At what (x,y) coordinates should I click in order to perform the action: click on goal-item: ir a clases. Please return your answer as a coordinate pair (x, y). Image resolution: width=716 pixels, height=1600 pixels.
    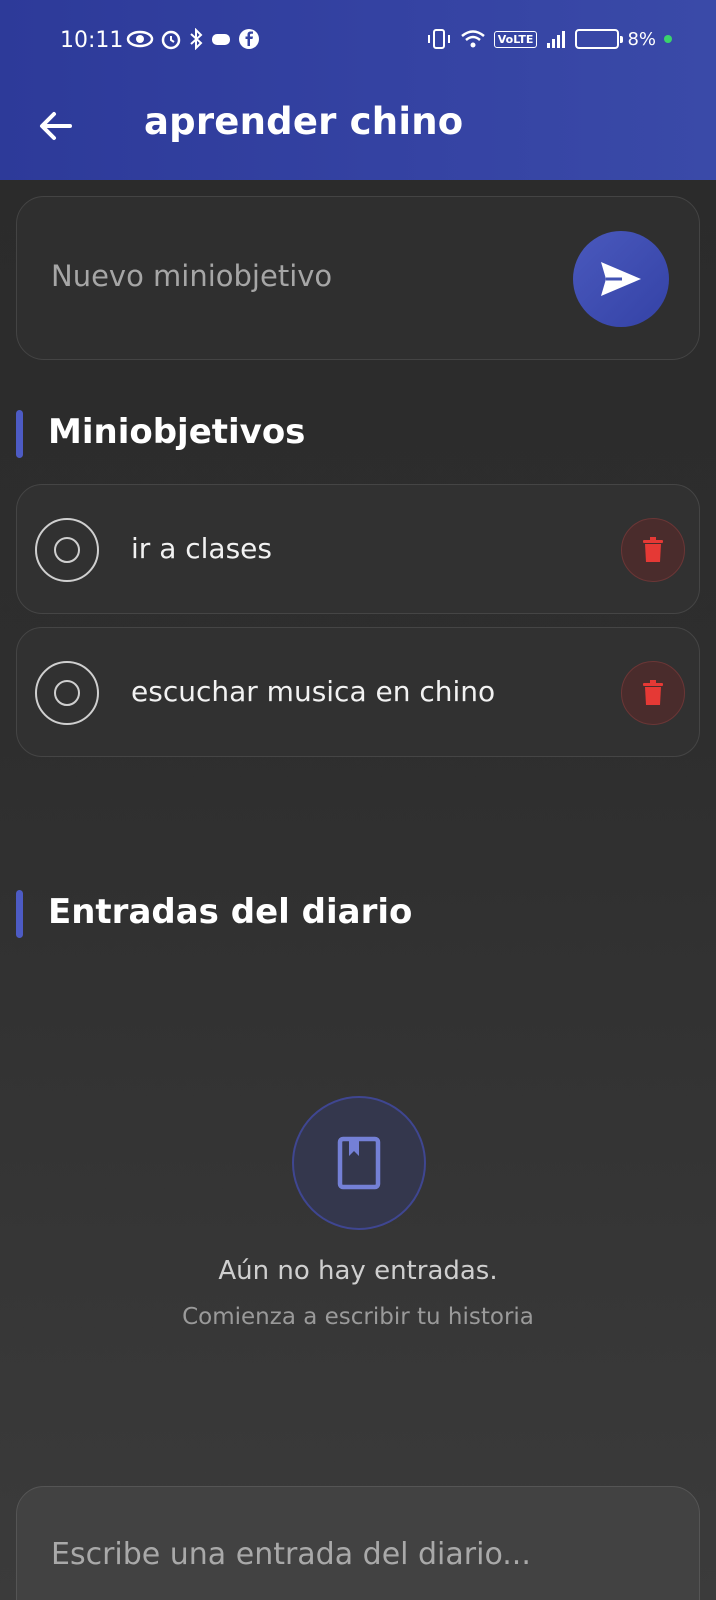
    Looking at the image, I should click on (358, 549).